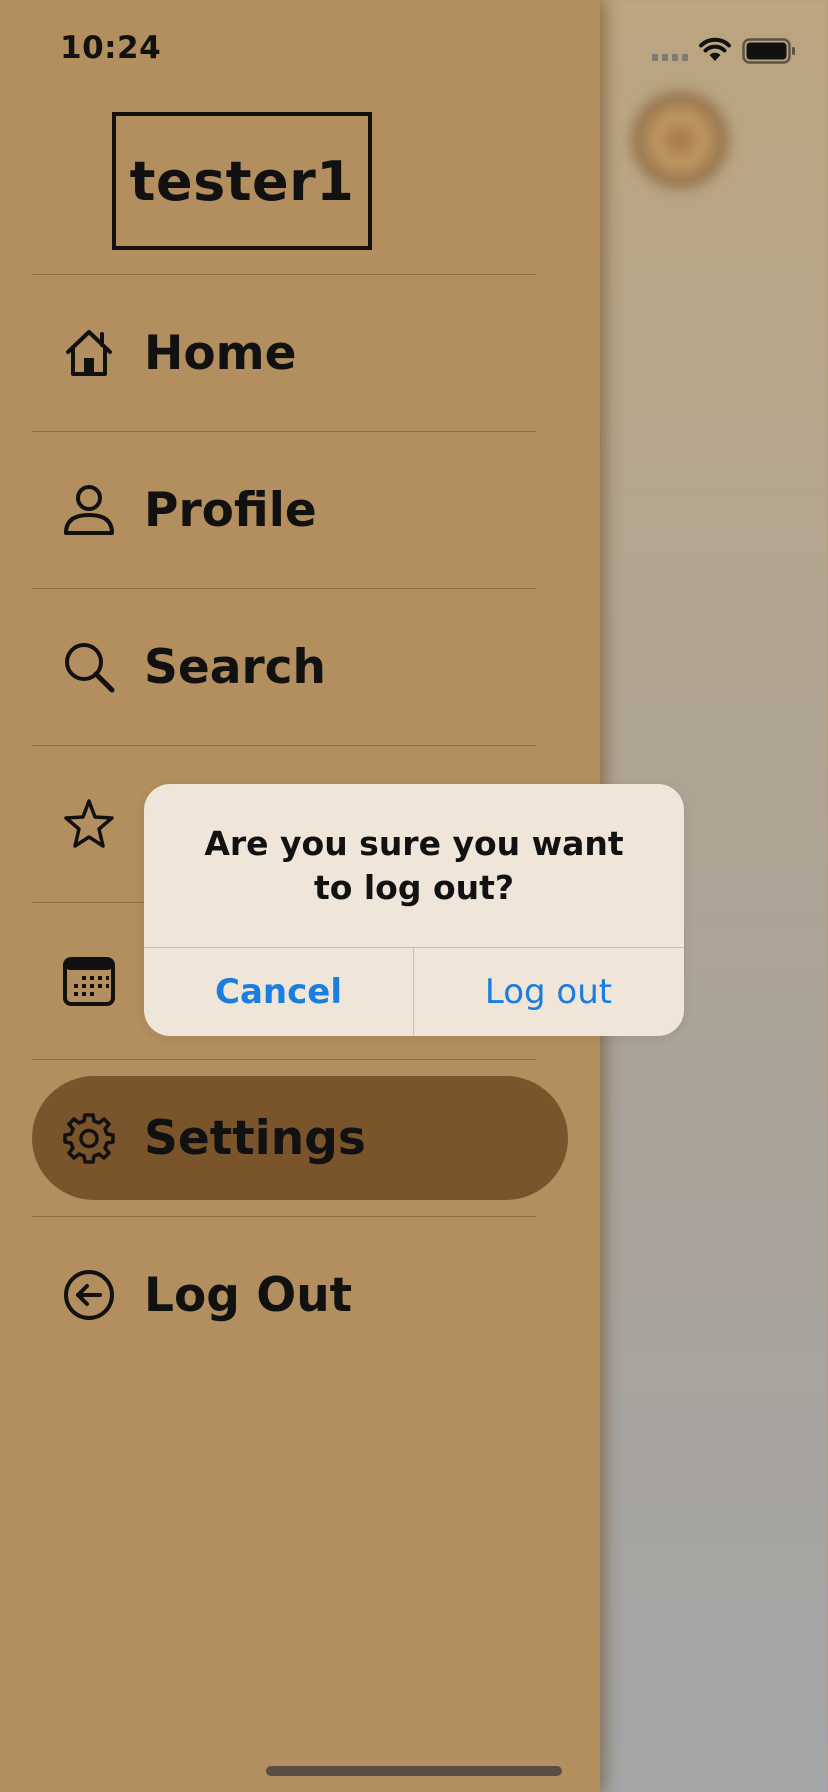 The image size is (828, 1792). I want to click on menu-item-label: Home, so click(220, 353).